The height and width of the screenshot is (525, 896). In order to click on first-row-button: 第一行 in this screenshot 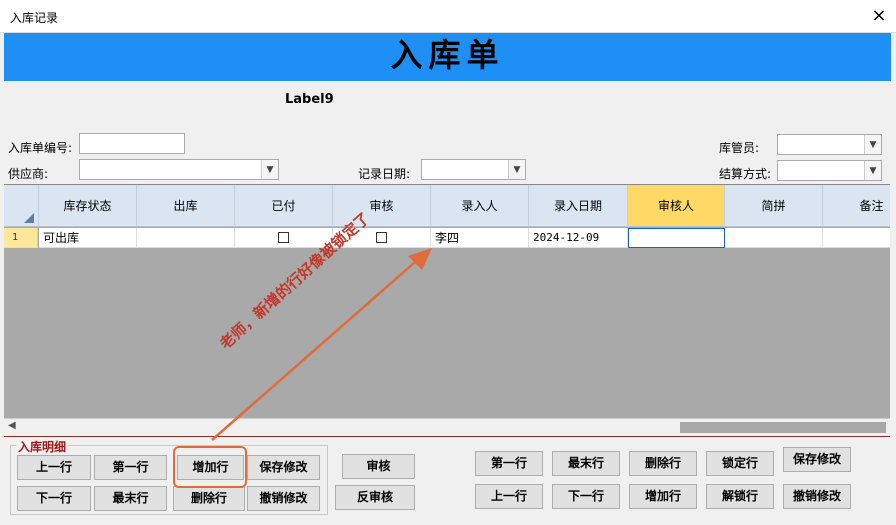, I will do `click(509, 463)`.